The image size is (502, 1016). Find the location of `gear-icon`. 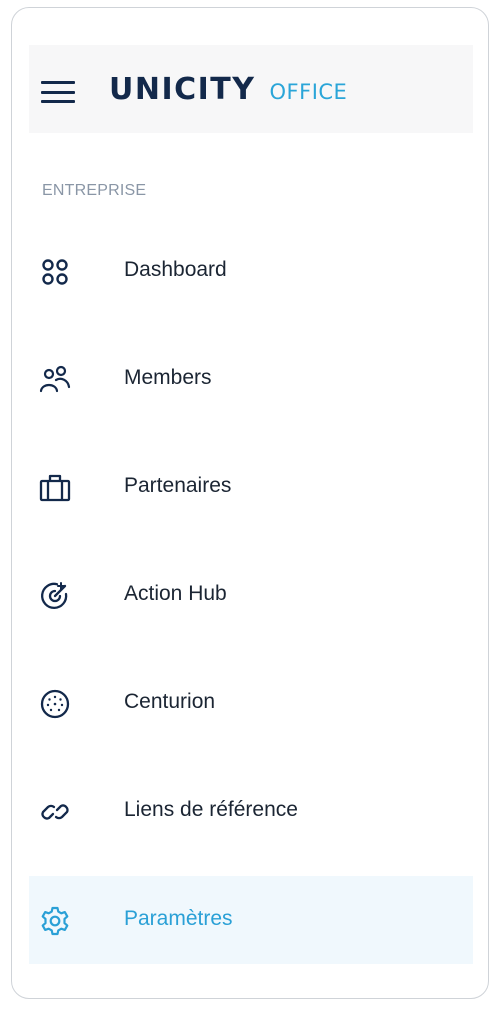

gear-icon is located at coordinates (55, 921).